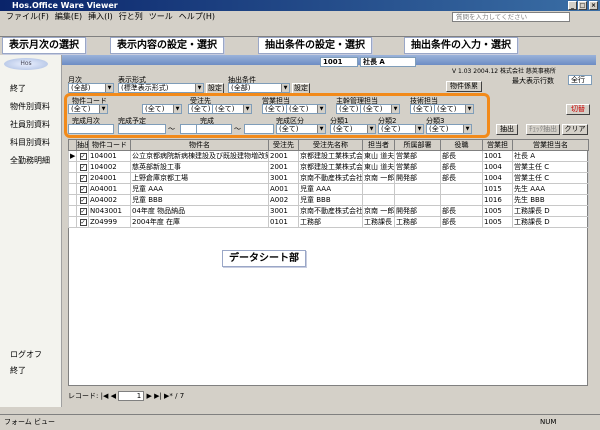 The height and width of the screenshot is (430, 600). What do you see at coordinates (283, 156) in the screenshot?
I see `table-cell: 2001` at bounding box center [283, 156].